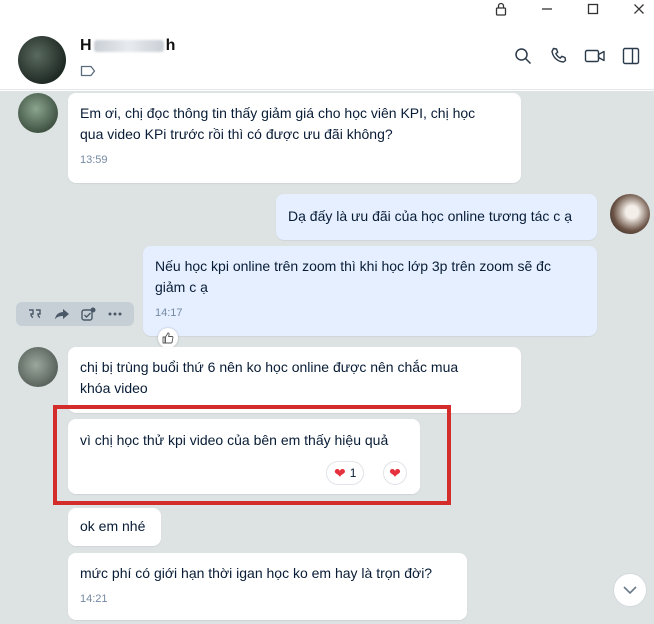  I want to click on scroll-to-bottom-button, so click(630, 590).